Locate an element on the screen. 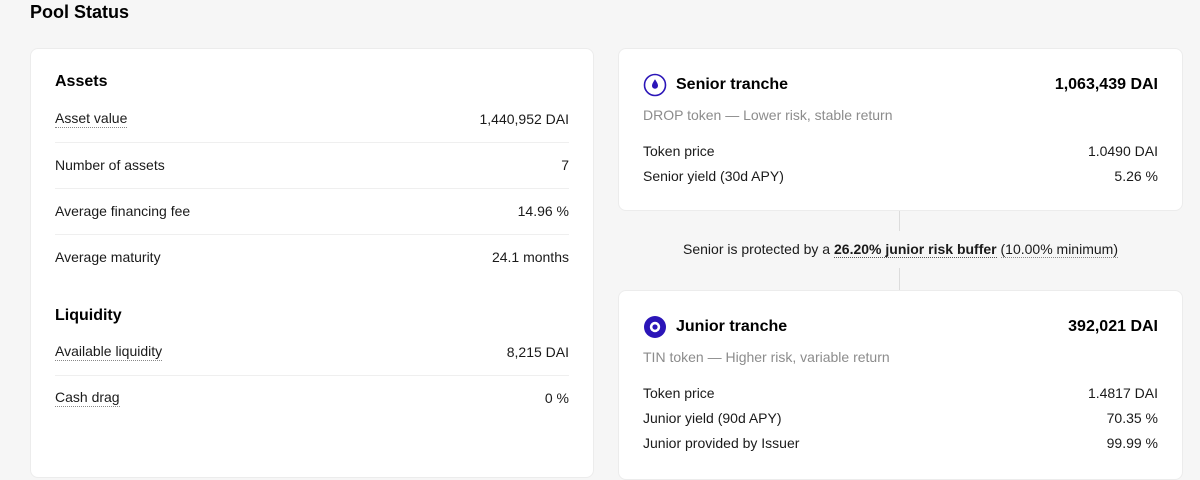  senior-yield-label: Senior yield (30d APY) is located at coordinates (713, 176).